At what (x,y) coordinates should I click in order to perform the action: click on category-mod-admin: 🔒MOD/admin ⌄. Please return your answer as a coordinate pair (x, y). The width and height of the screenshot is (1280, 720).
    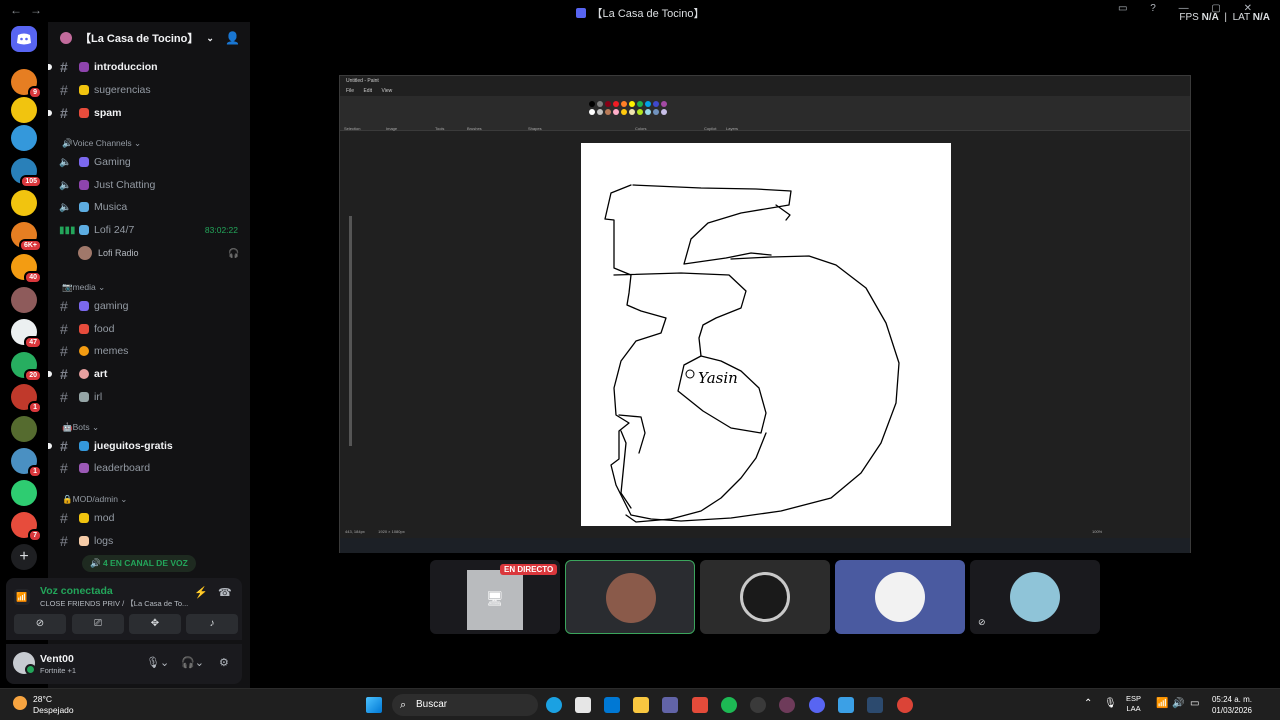
    Looking at the image, I should click on (94, 499).